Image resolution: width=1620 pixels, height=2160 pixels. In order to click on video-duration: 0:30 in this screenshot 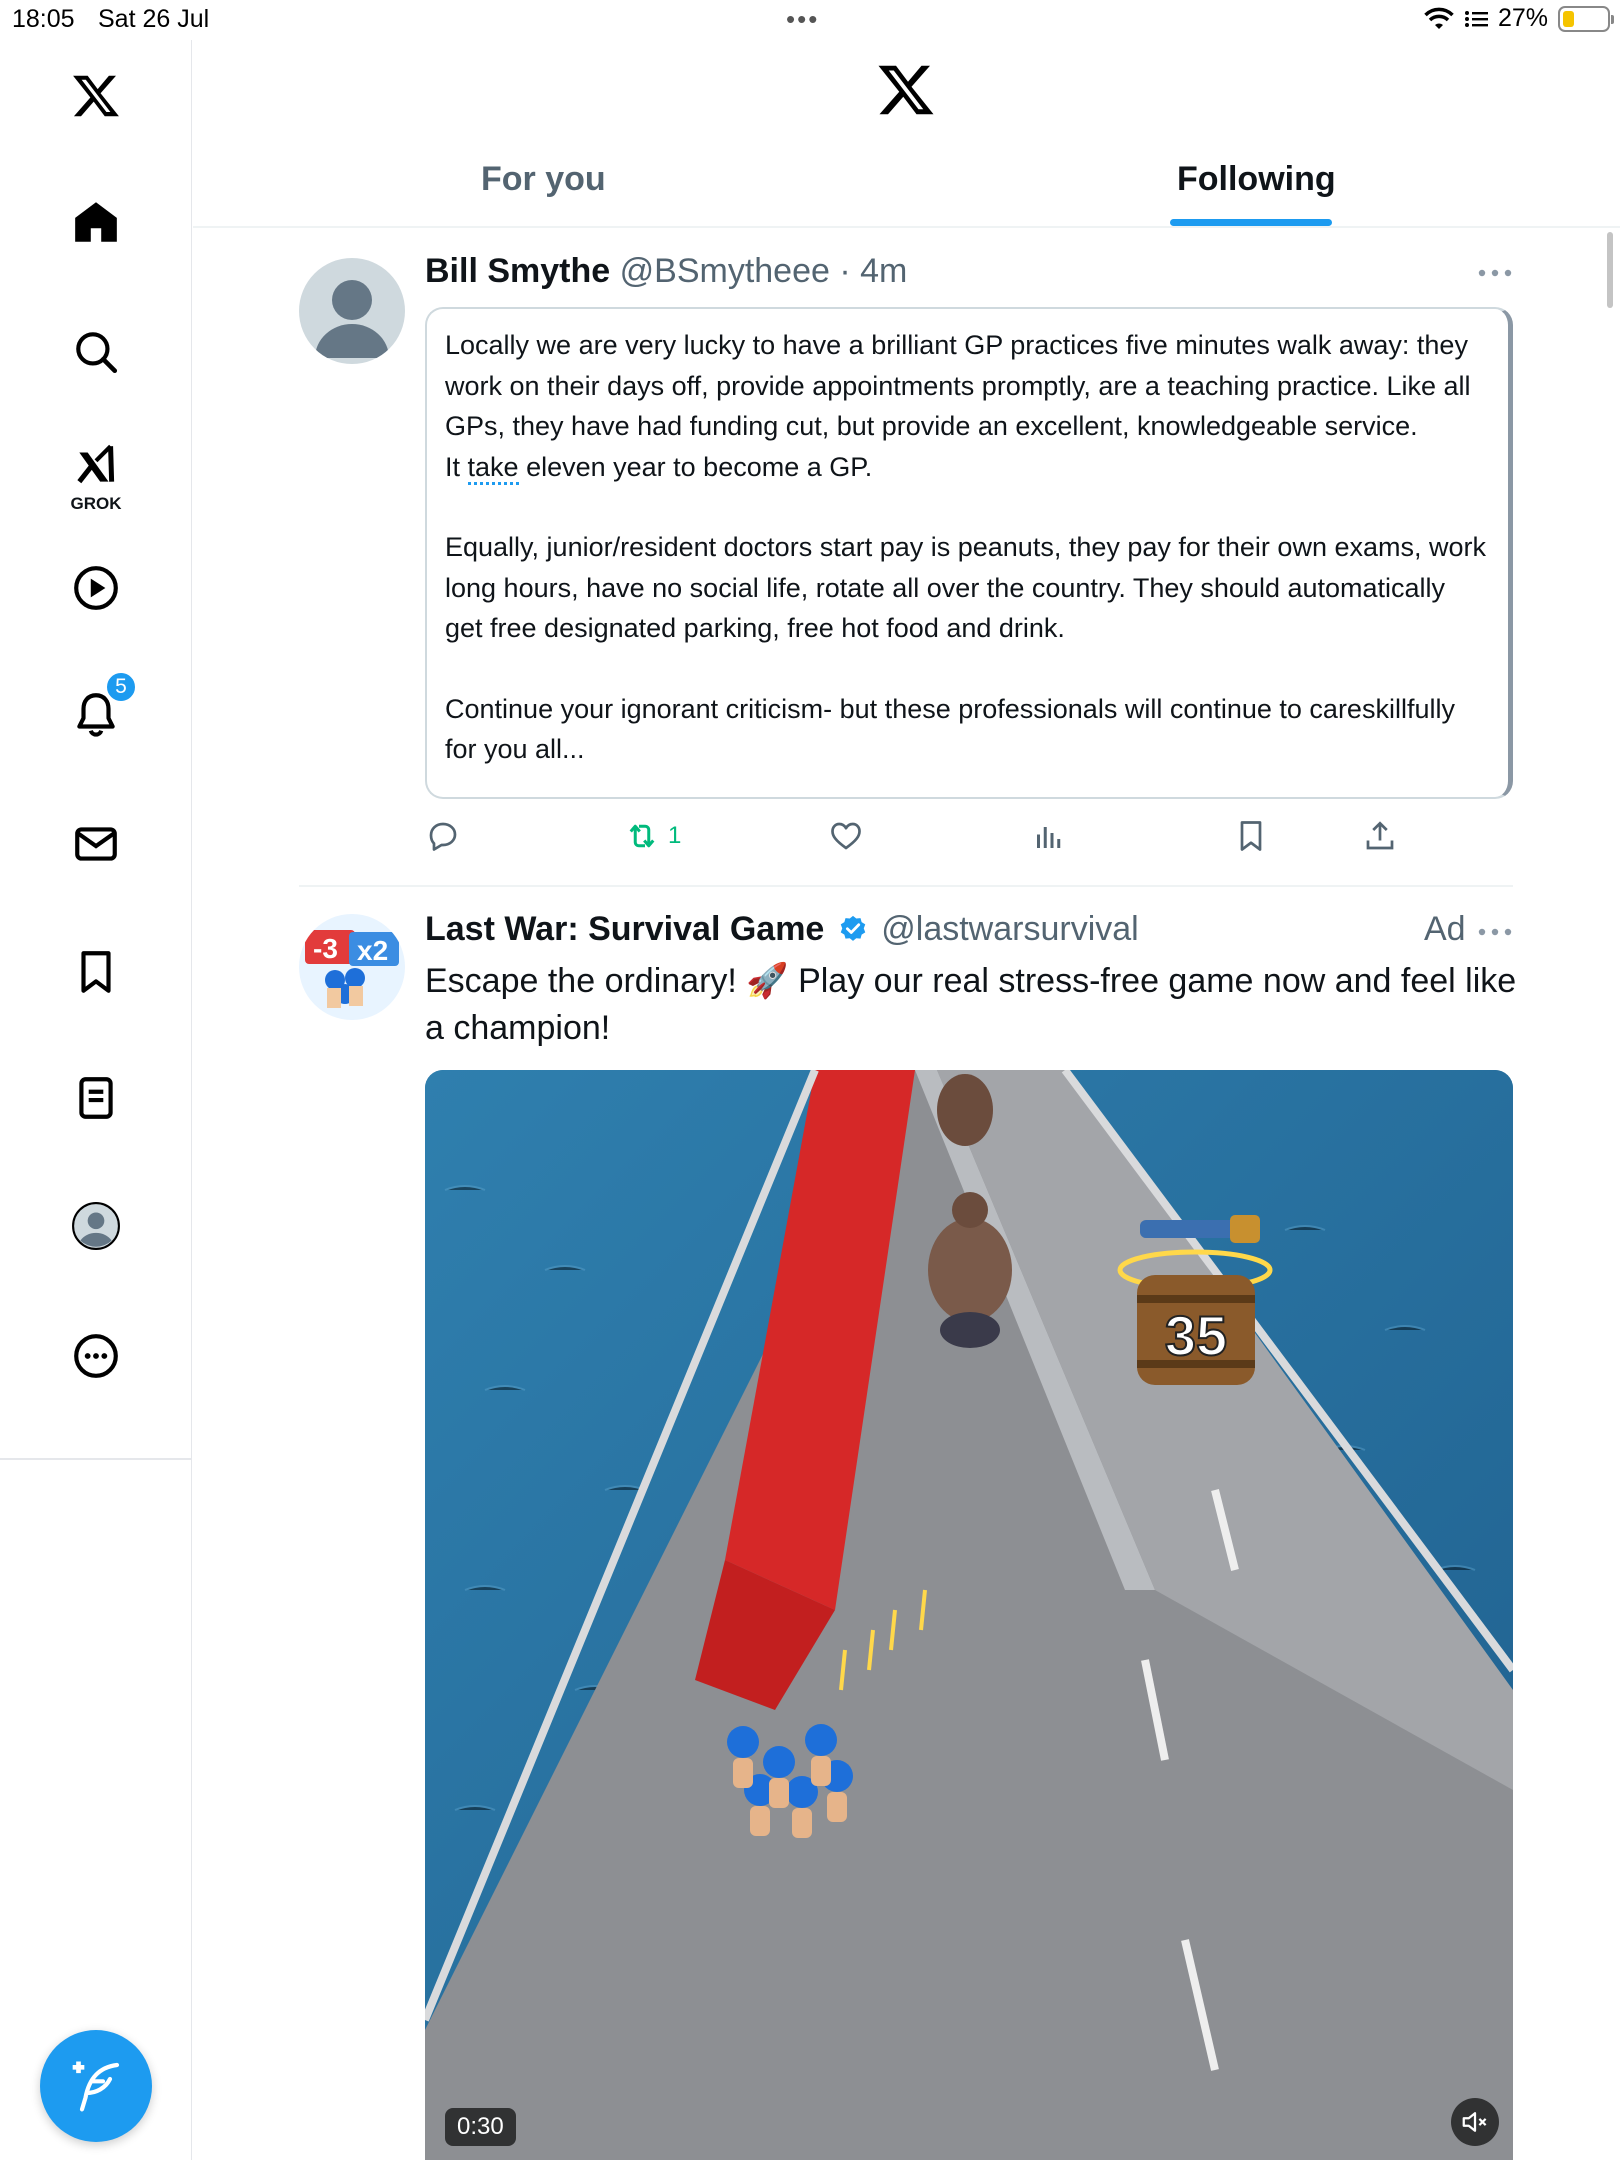, I will do `click(480, 2127)`.